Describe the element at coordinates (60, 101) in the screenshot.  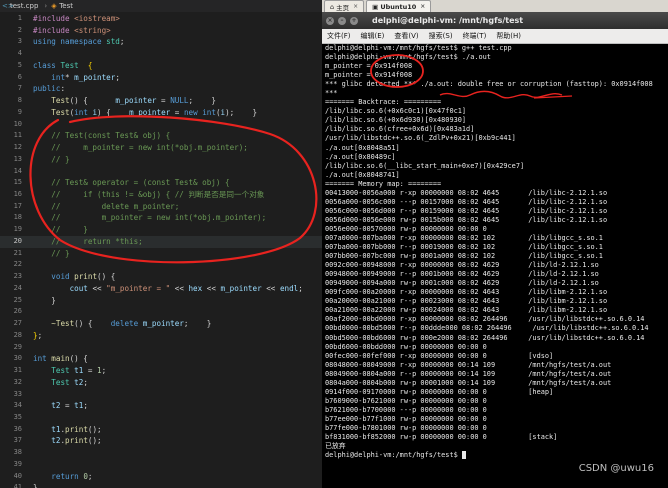
I see `code-token: Test` at that location.